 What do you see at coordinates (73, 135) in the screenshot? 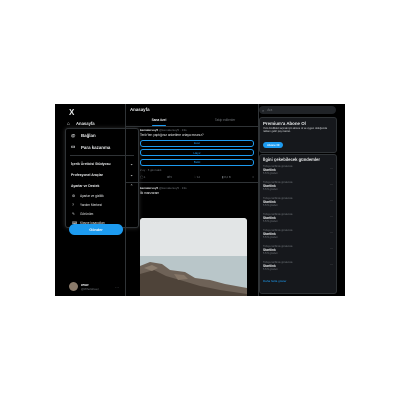
I see `at-icon: @` at bounding box center [73, 135].